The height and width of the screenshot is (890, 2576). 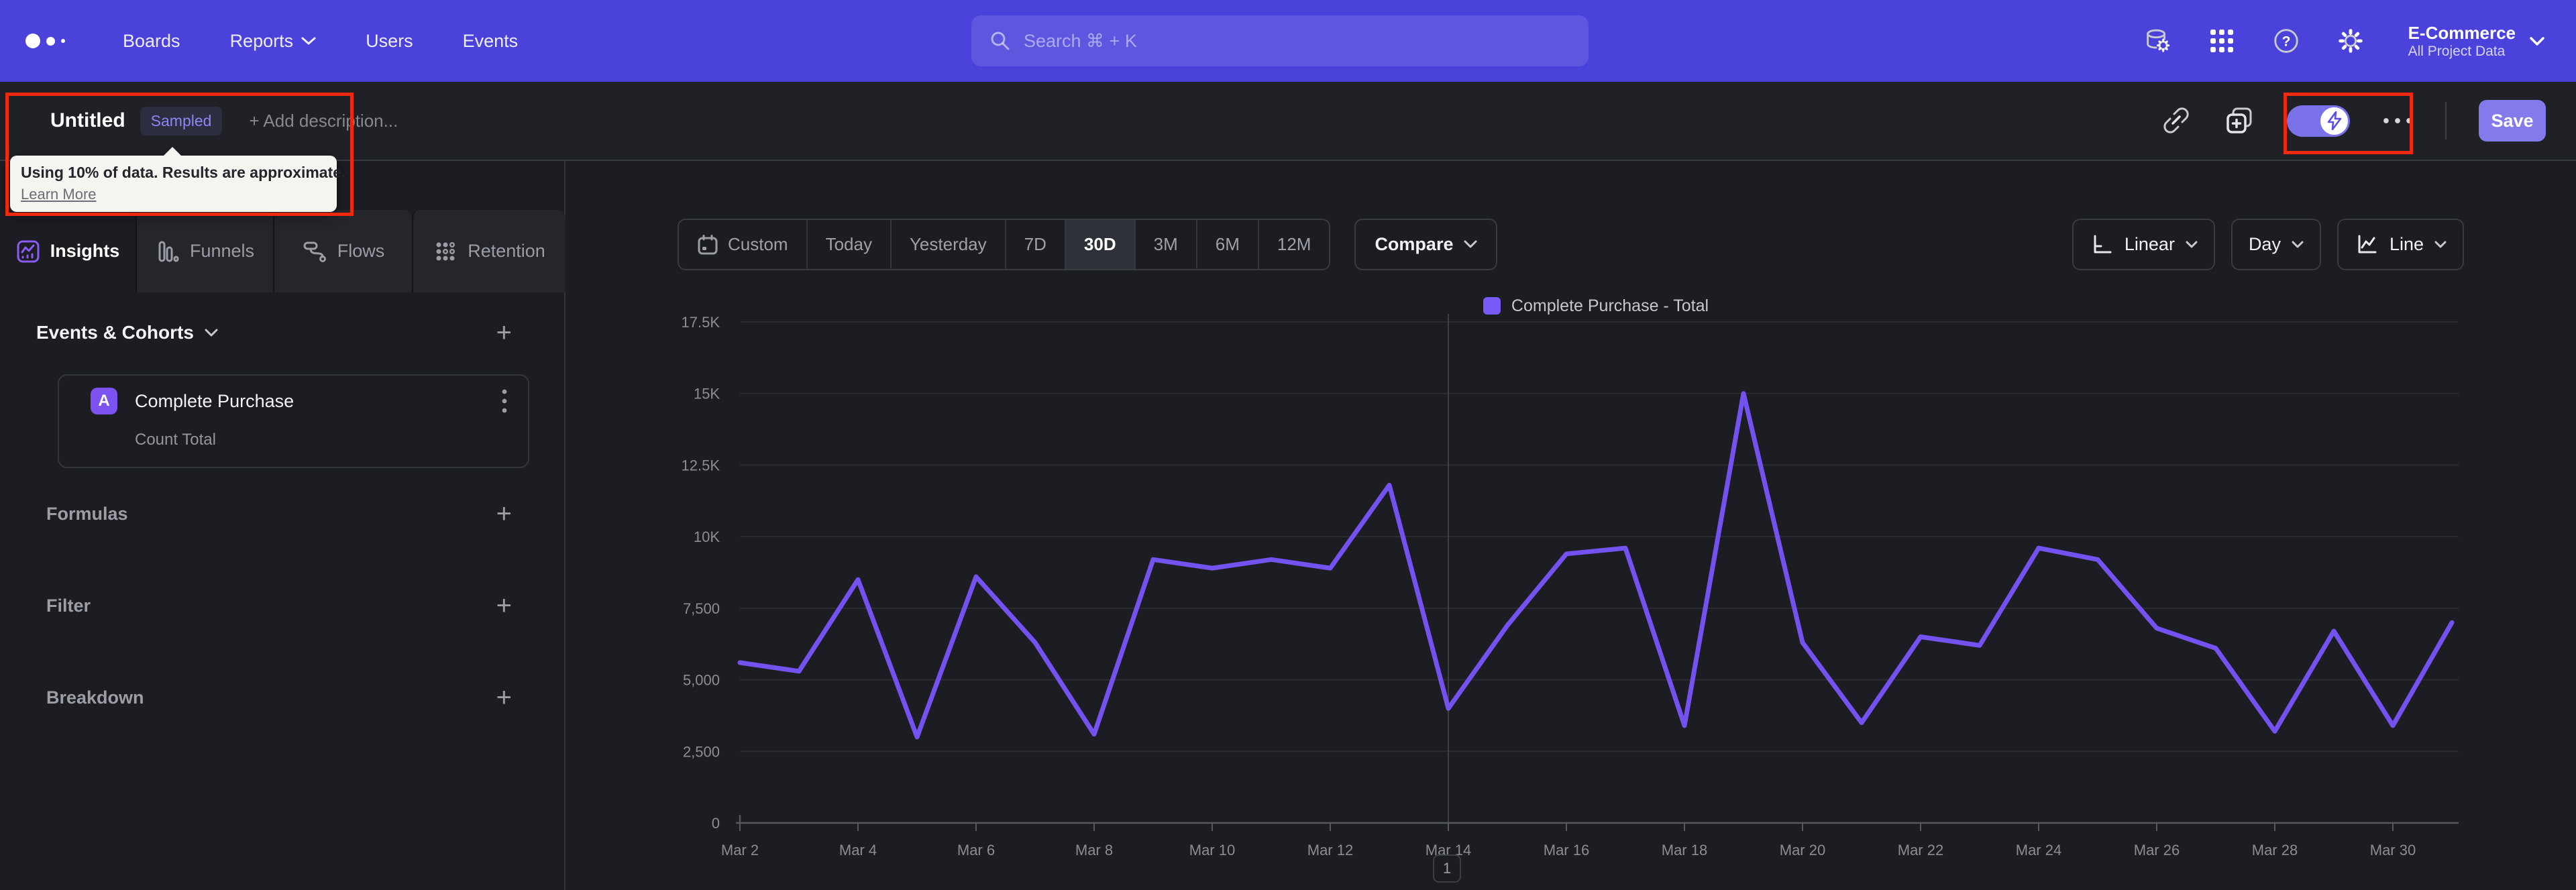 What do you see at coordinates (1920, 850) in the screenshot?
I see `x-tick-label: Mar 22` at bounding box center [1920, 850].